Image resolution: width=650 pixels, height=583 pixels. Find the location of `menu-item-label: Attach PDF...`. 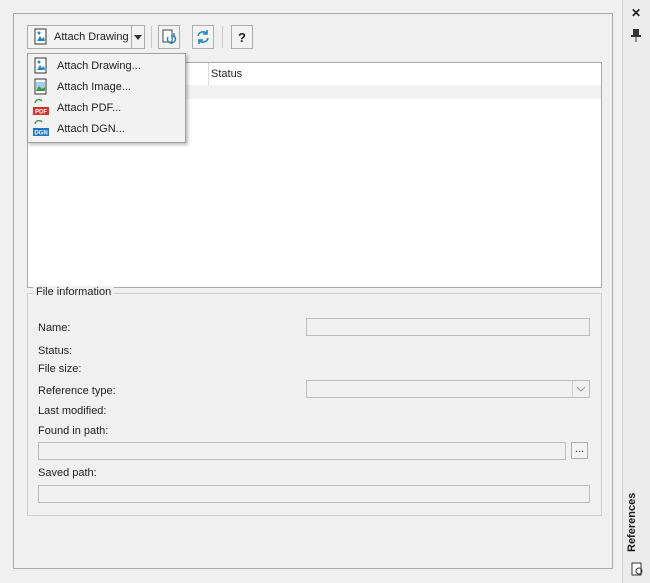

menu-item-label: Attach PDF... is located at coordinates (89, 108).